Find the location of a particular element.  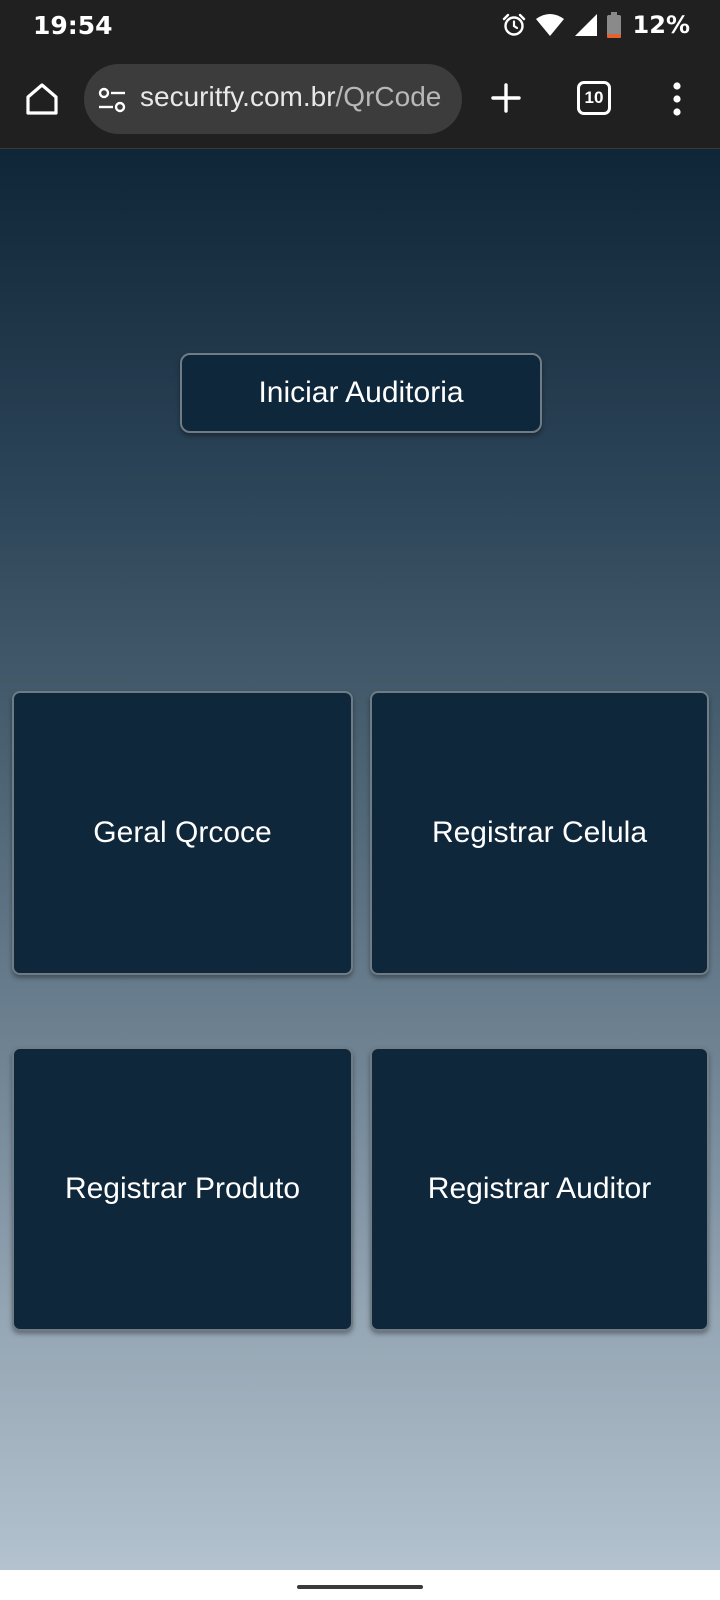

address-bar: securitfy.com.br/QrCode is located at coordinates (273, 99).